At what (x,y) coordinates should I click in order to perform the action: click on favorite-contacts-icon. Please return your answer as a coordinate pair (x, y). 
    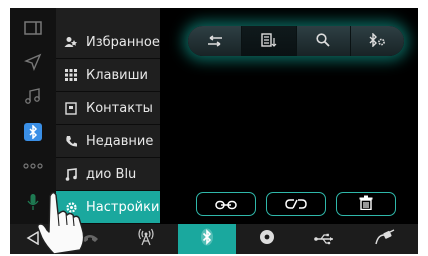
    Looking at the image, I should click on (71, 42).